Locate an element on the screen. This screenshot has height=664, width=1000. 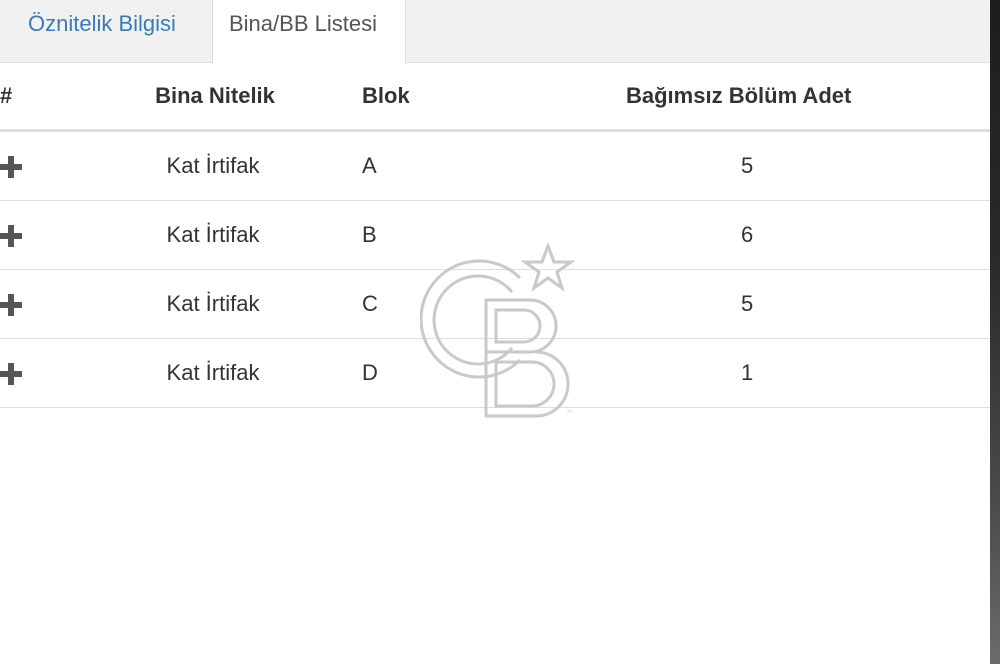
blok-value: C is located at coordinates (370, 303).